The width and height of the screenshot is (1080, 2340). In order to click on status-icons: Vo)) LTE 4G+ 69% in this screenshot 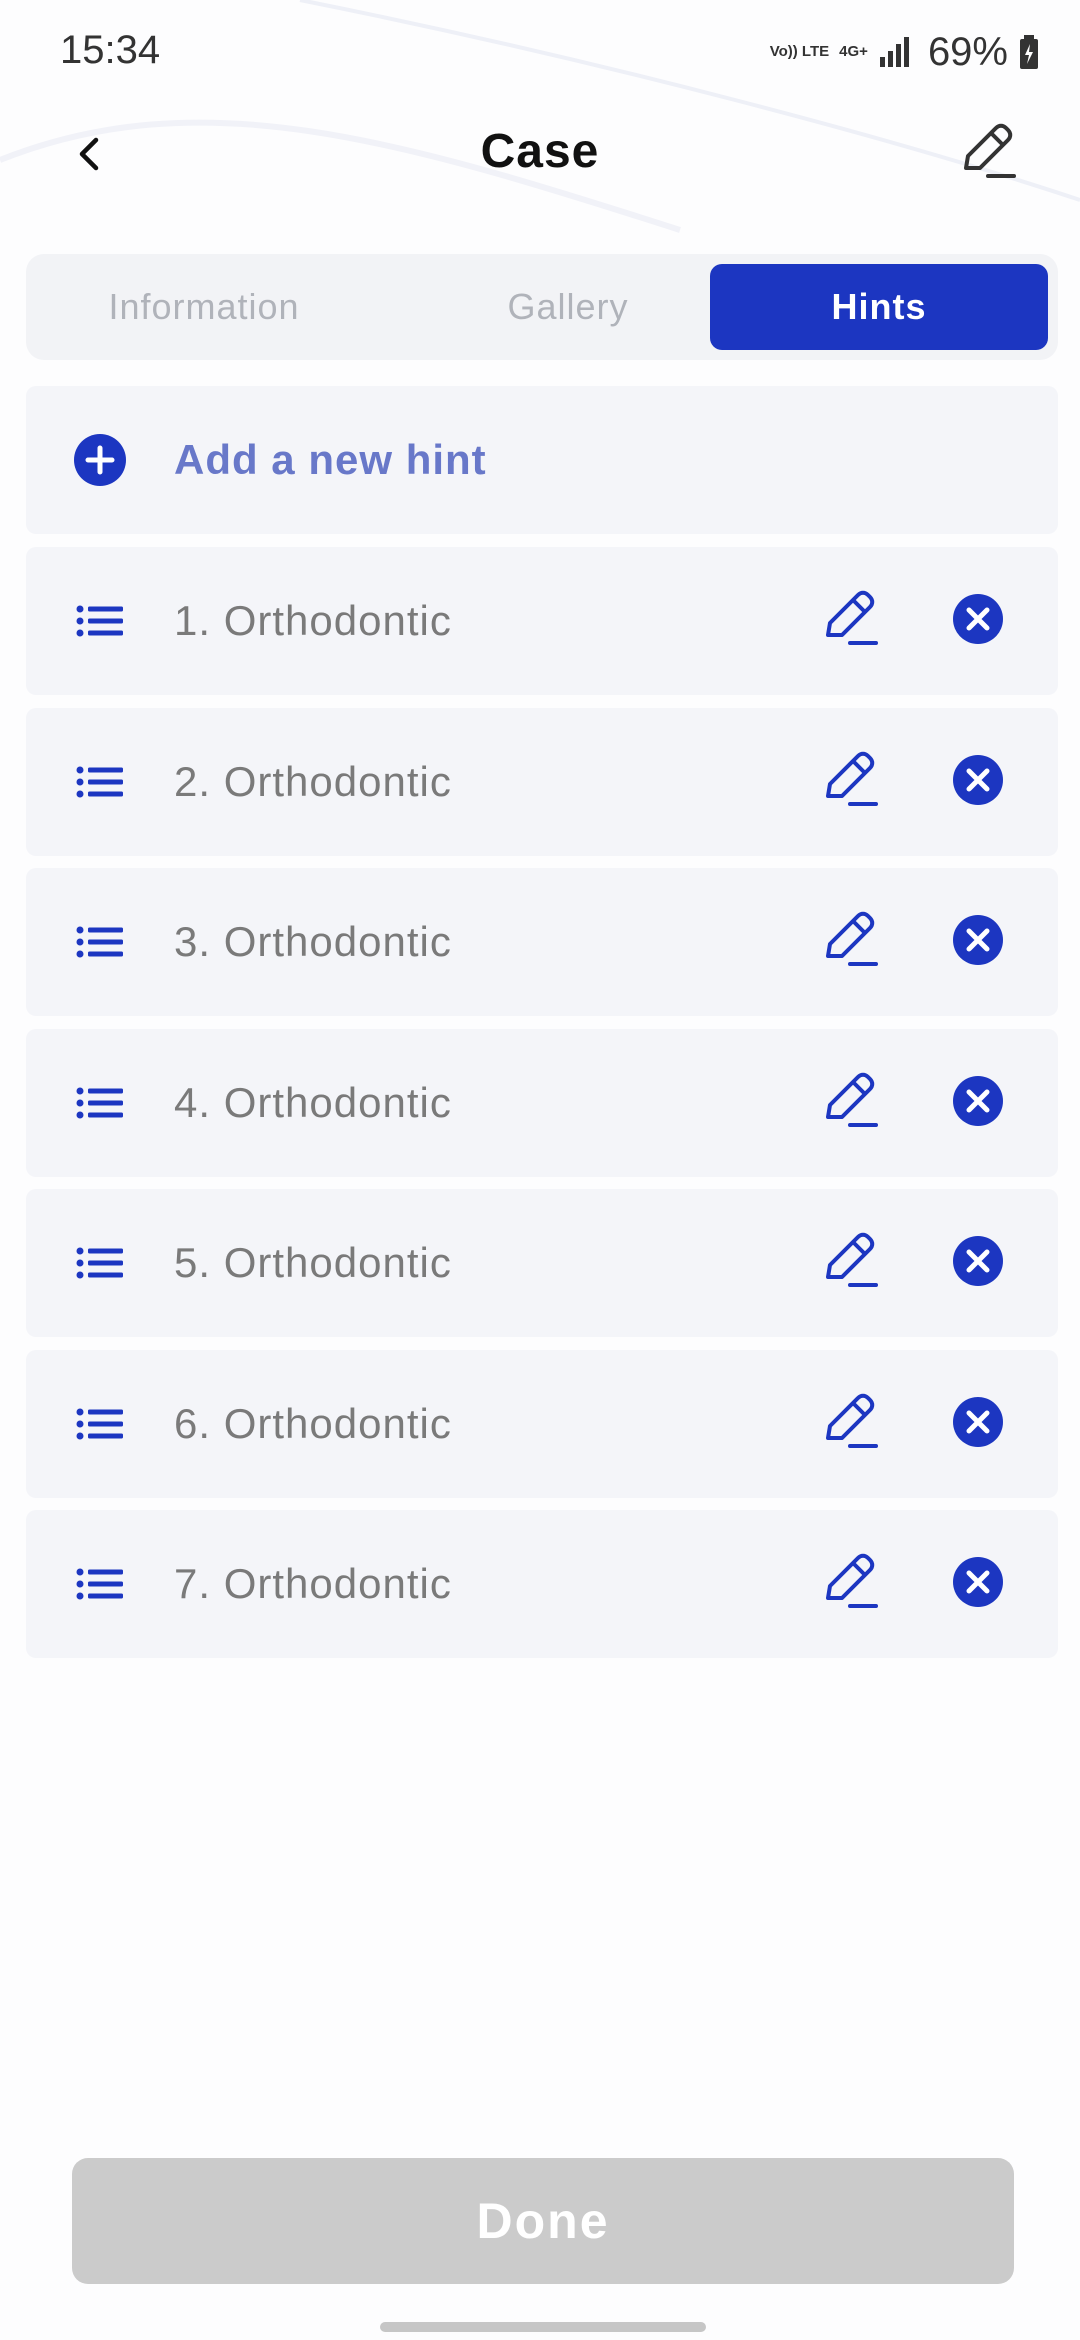, I will do `click(905, 52)`.